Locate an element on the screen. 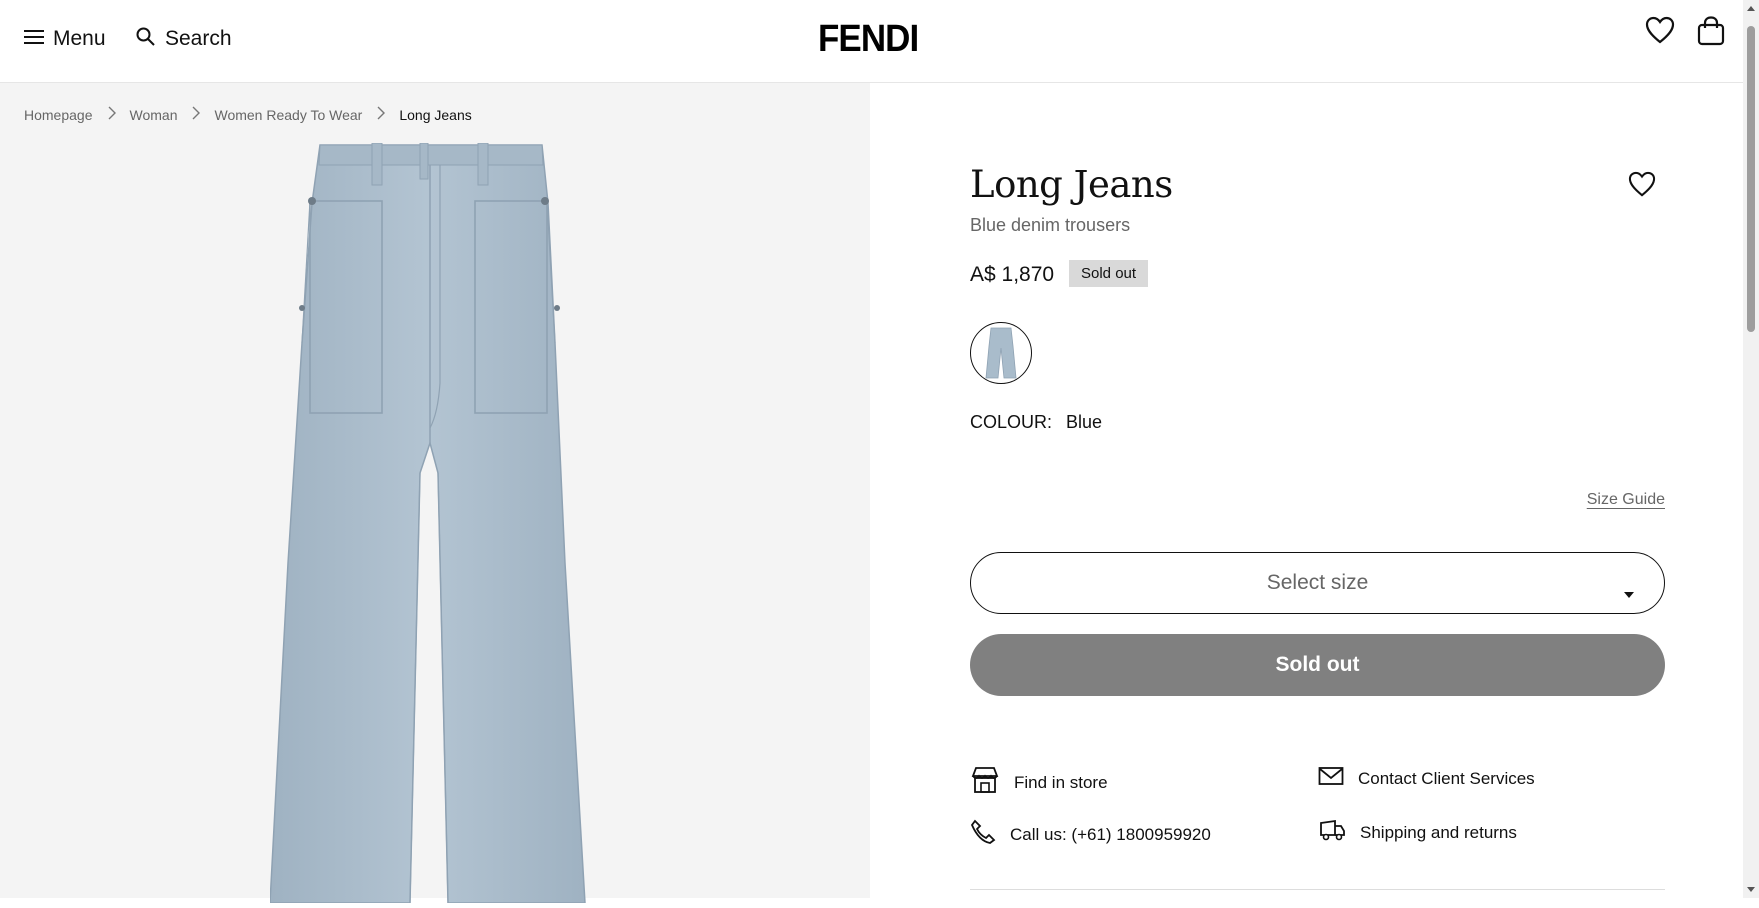 The width and height of the screenshot is (1759, 908). search-label: Search is located at coordinates (198, 38).